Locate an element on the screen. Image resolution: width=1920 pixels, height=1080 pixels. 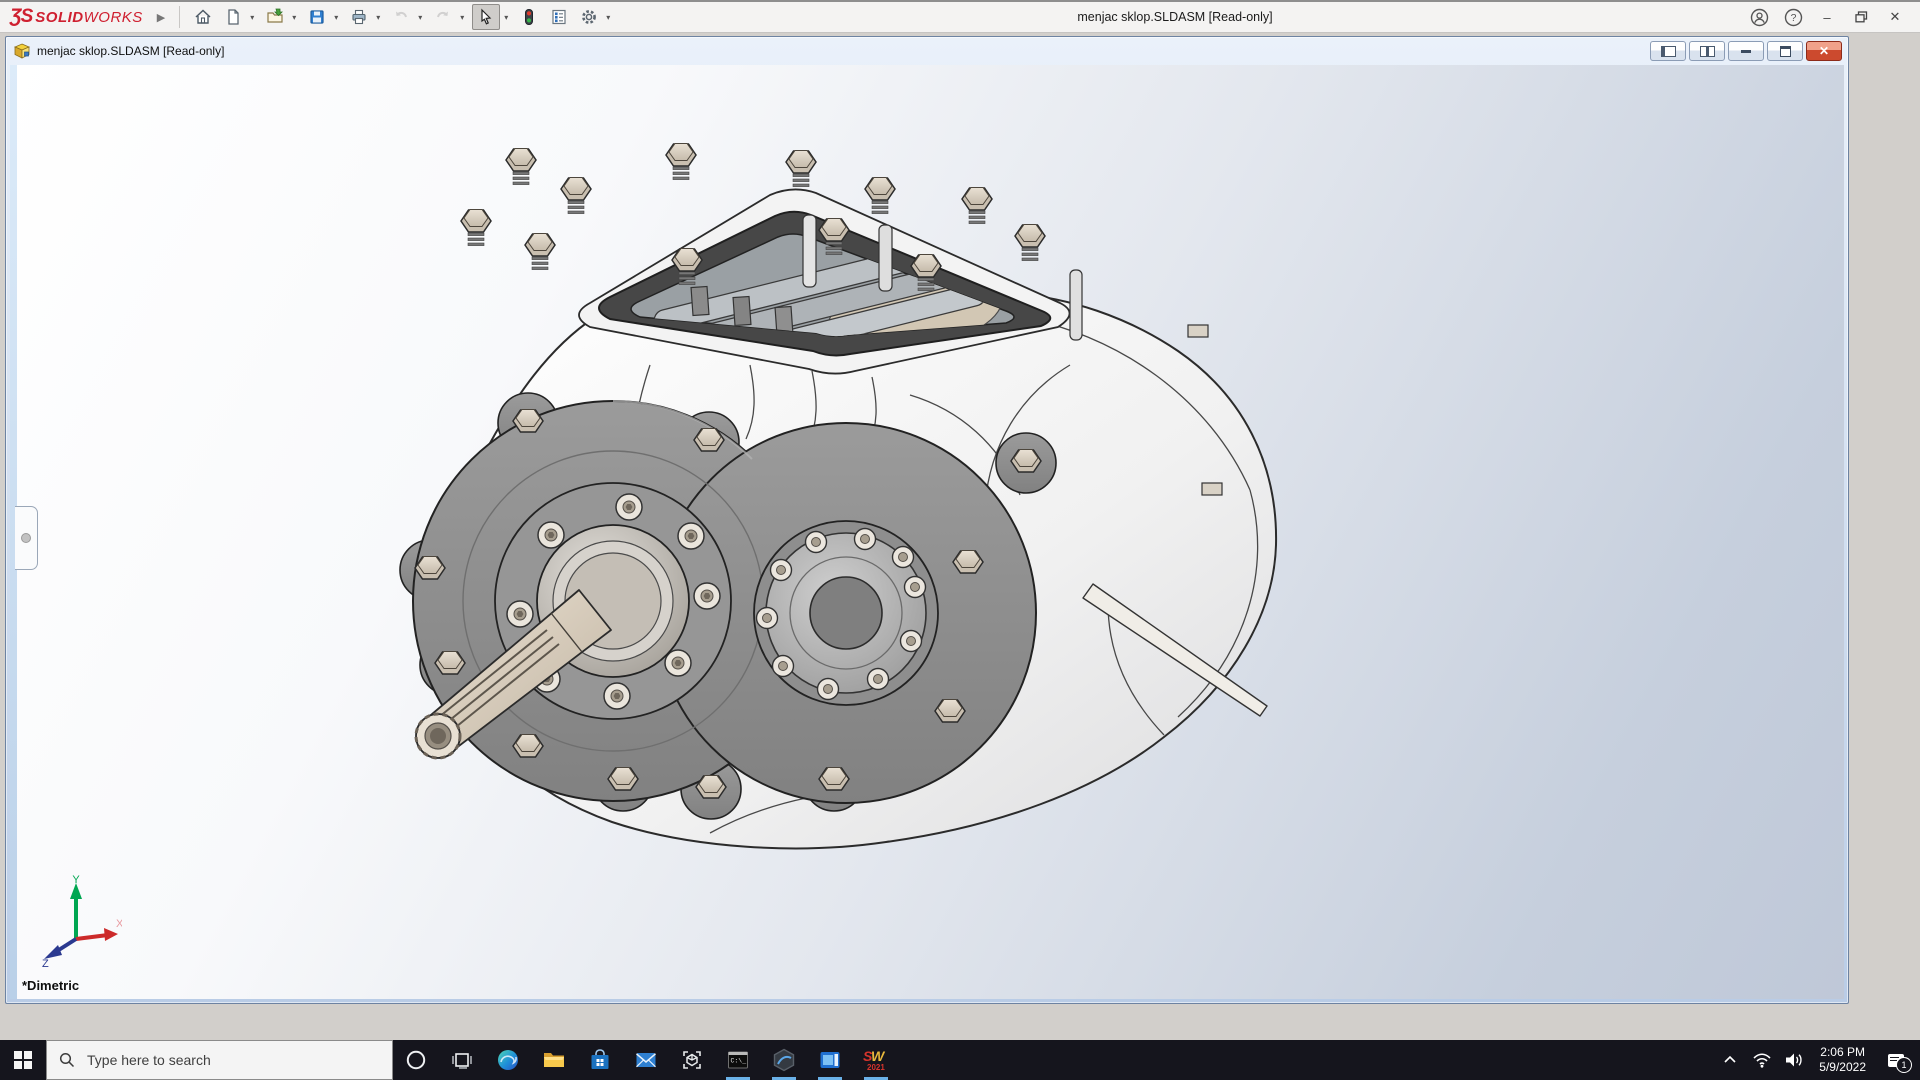
taskbar-item-task-view is located at coordinates (462, 1060).